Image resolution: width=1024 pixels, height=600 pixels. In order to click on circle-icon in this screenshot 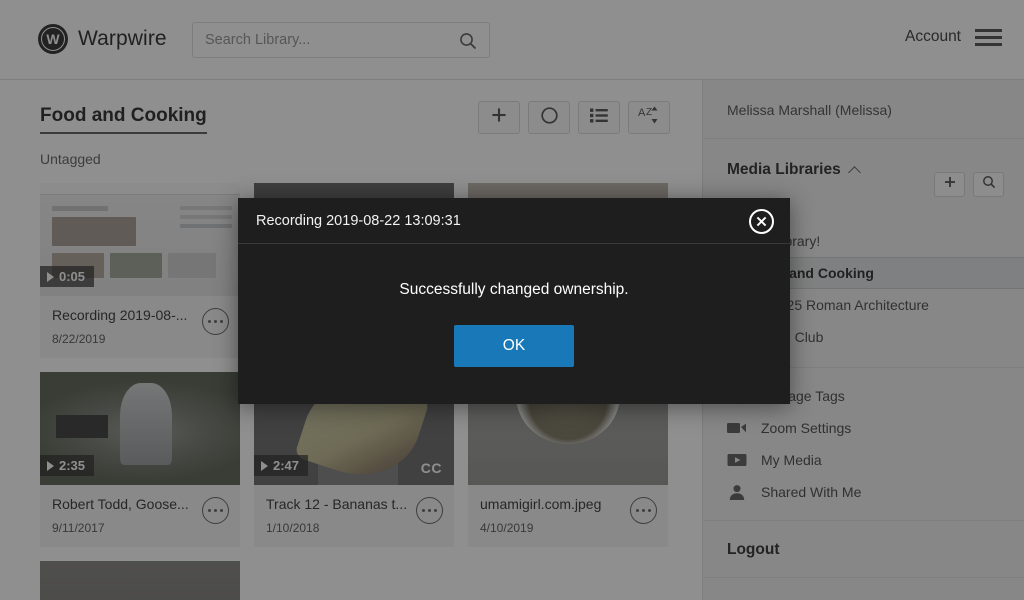, I will do `click(549, 118)`.